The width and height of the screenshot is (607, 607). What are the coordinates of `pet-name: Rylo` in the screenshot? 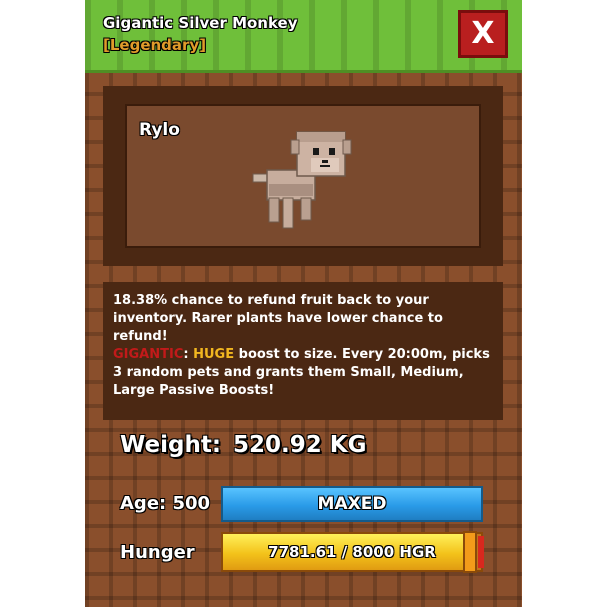 It's located at (159, 130).